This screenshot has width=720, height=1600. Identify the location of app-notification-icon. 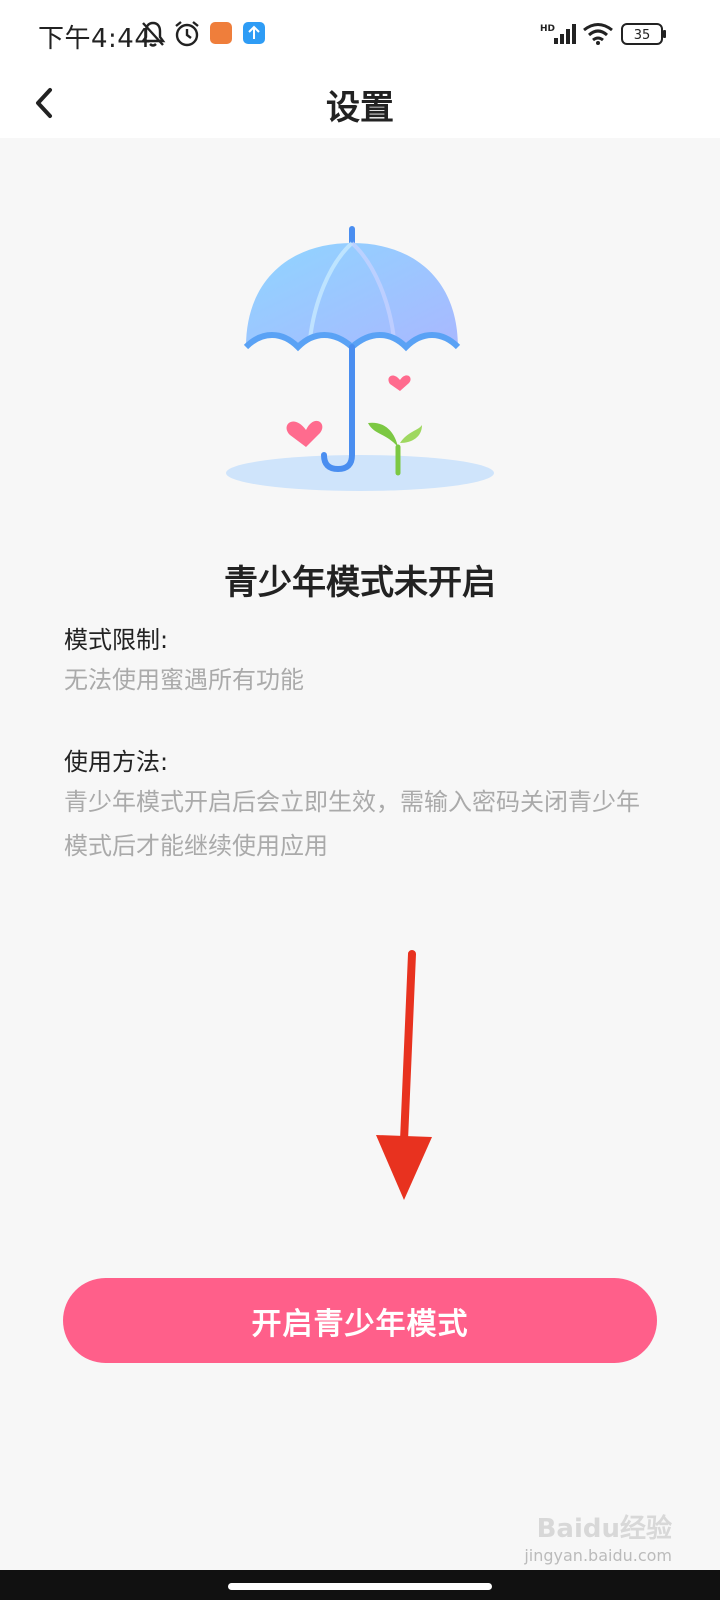
(221, 33).